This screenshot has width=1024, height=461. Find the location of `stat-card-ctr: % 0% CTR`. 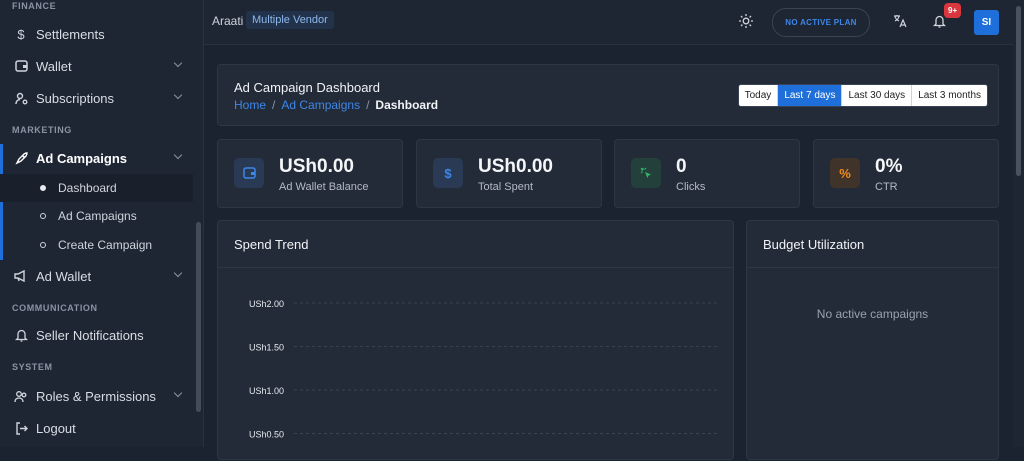

stat-card-ctr: % 0% CTR is located at coordinates (906, 173).